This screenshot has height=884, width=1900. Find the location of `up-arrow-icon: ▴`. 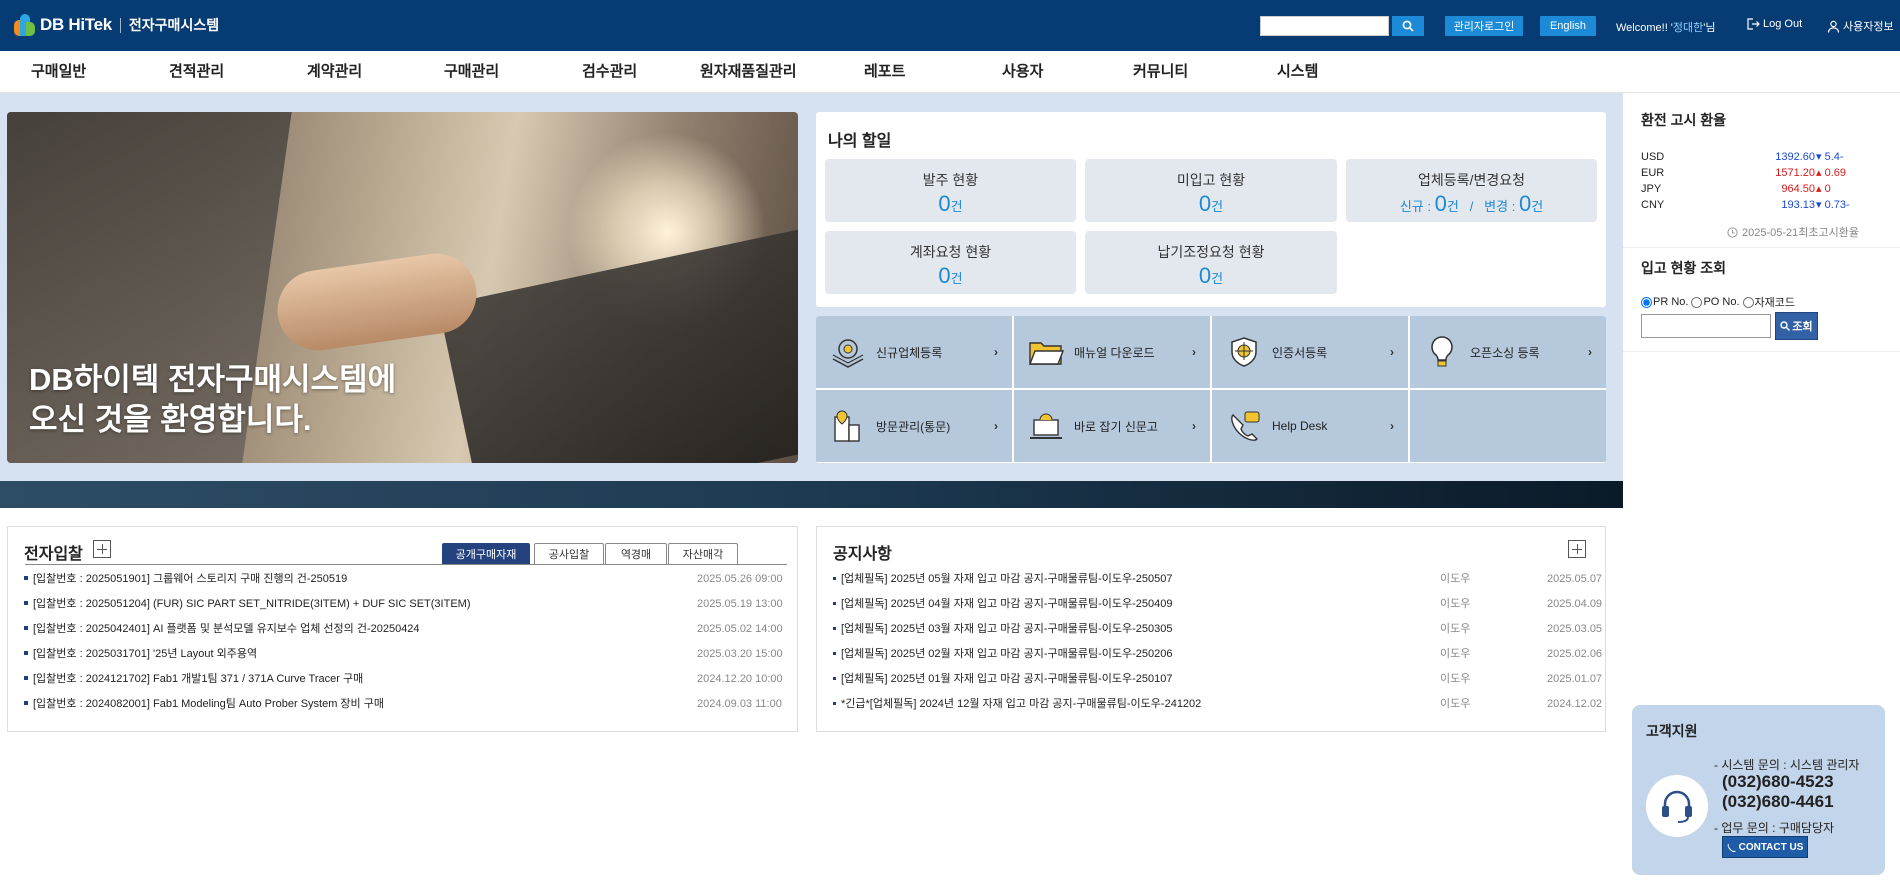

up-arrow-icon: ▴ is located at coordinates (1819, 173).